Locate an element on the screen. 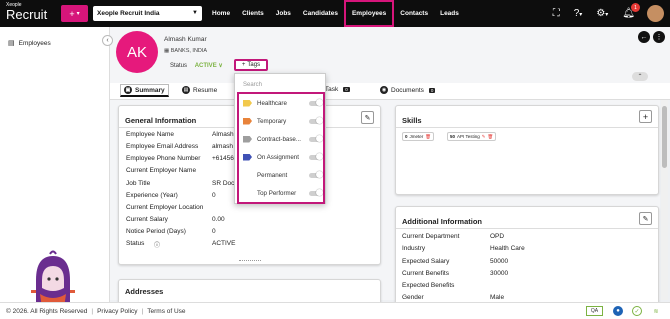  nav-jobs: Jobs is located at coordinates (283, 13).